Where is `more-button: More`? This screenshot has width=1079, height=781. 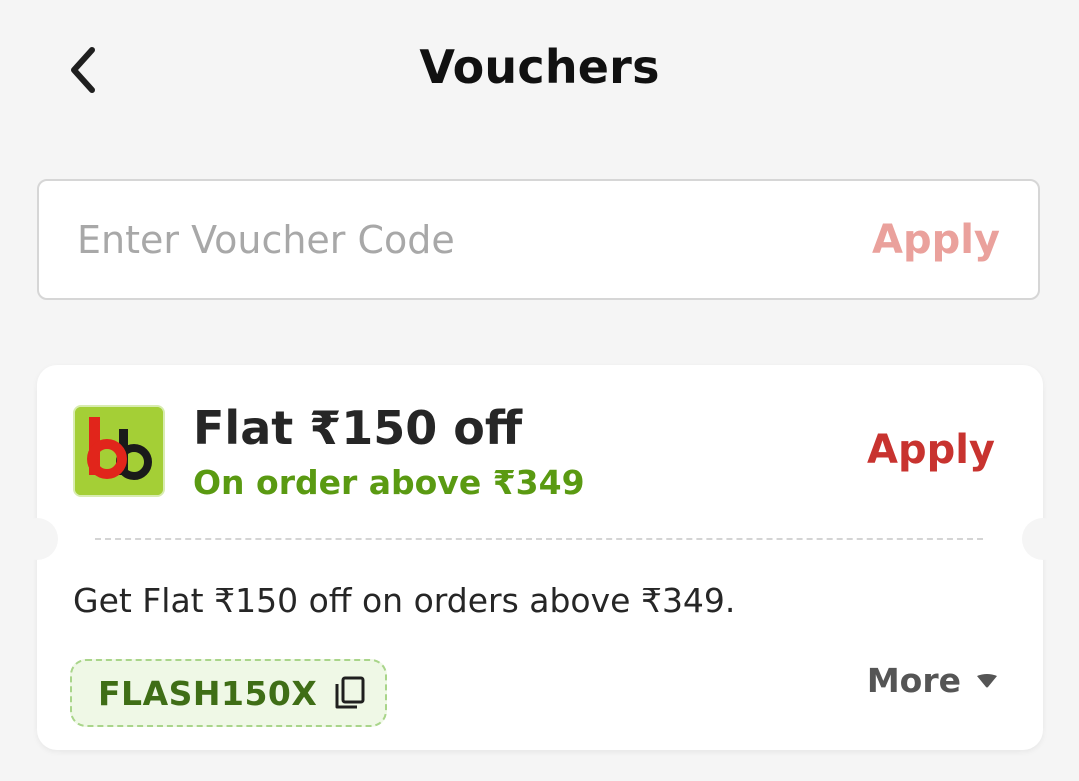
more-button: More is located at coordinates (933, 680).